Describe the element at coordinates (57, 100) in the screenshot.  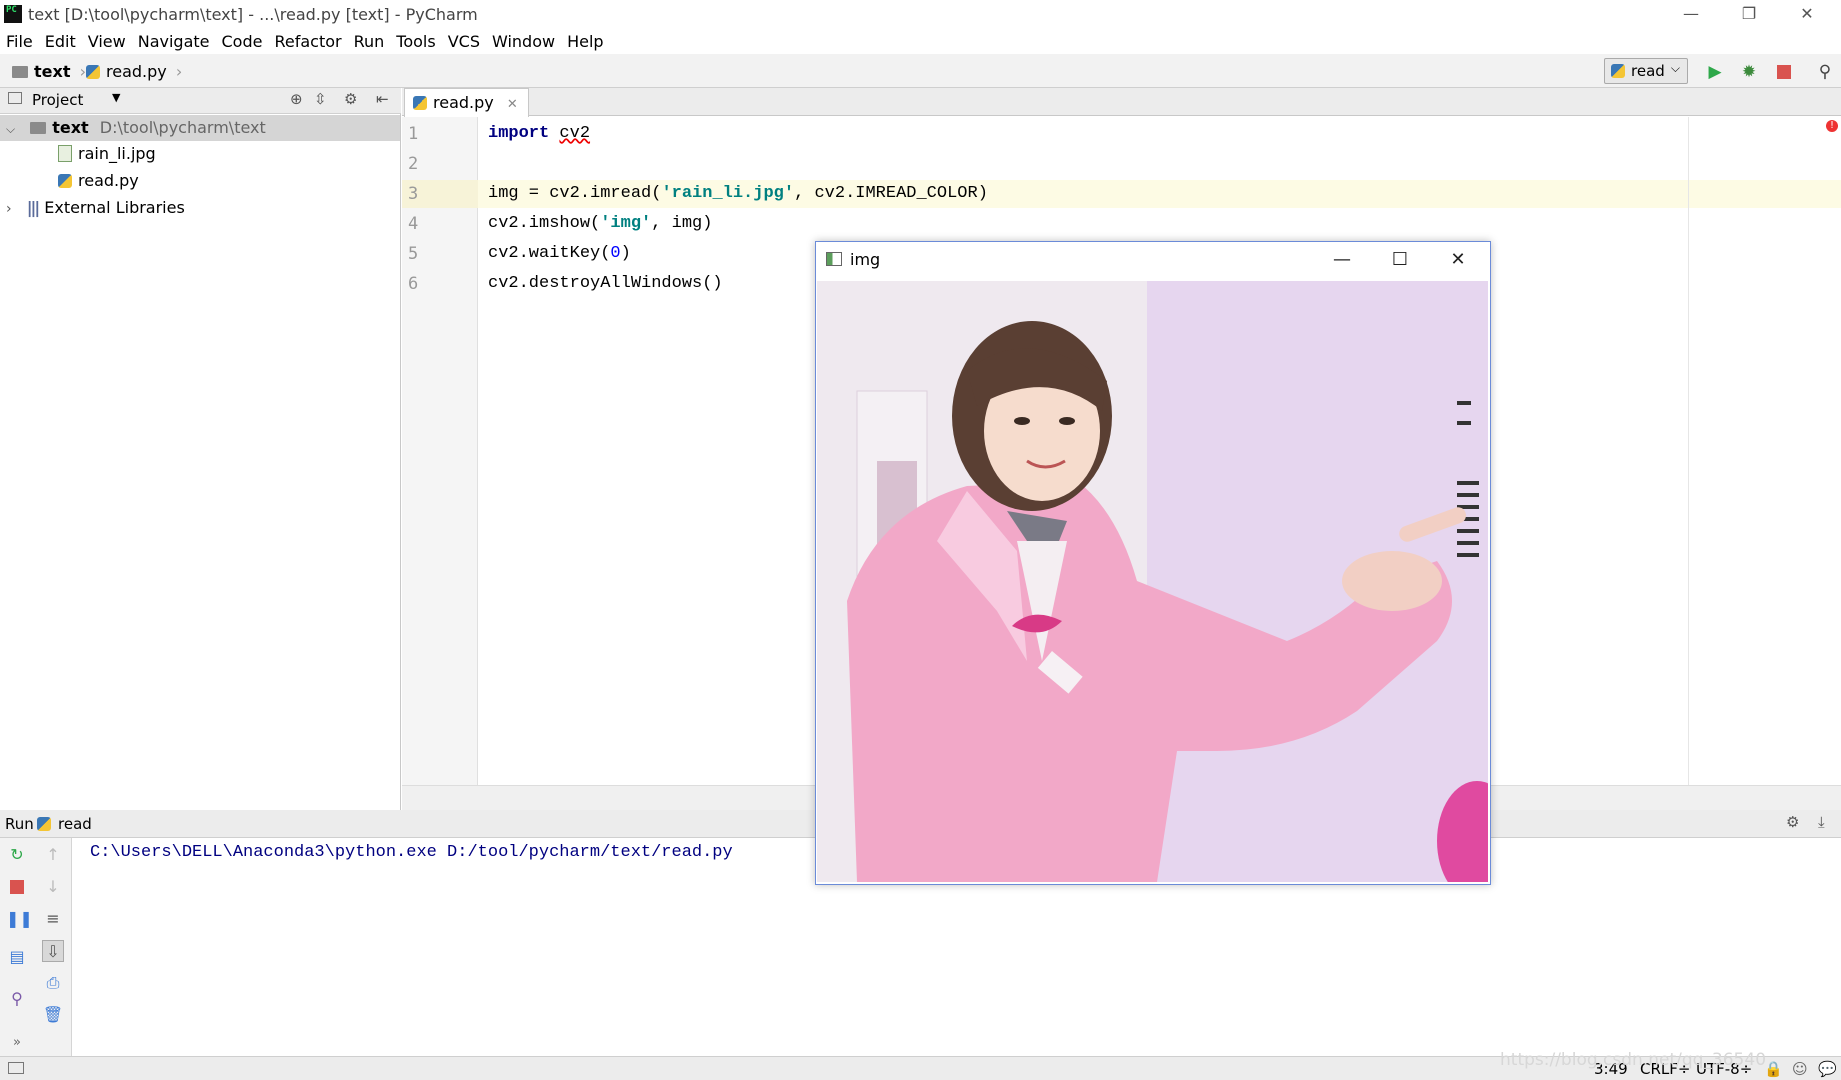
I see `project-view-selector: Project` at that location.